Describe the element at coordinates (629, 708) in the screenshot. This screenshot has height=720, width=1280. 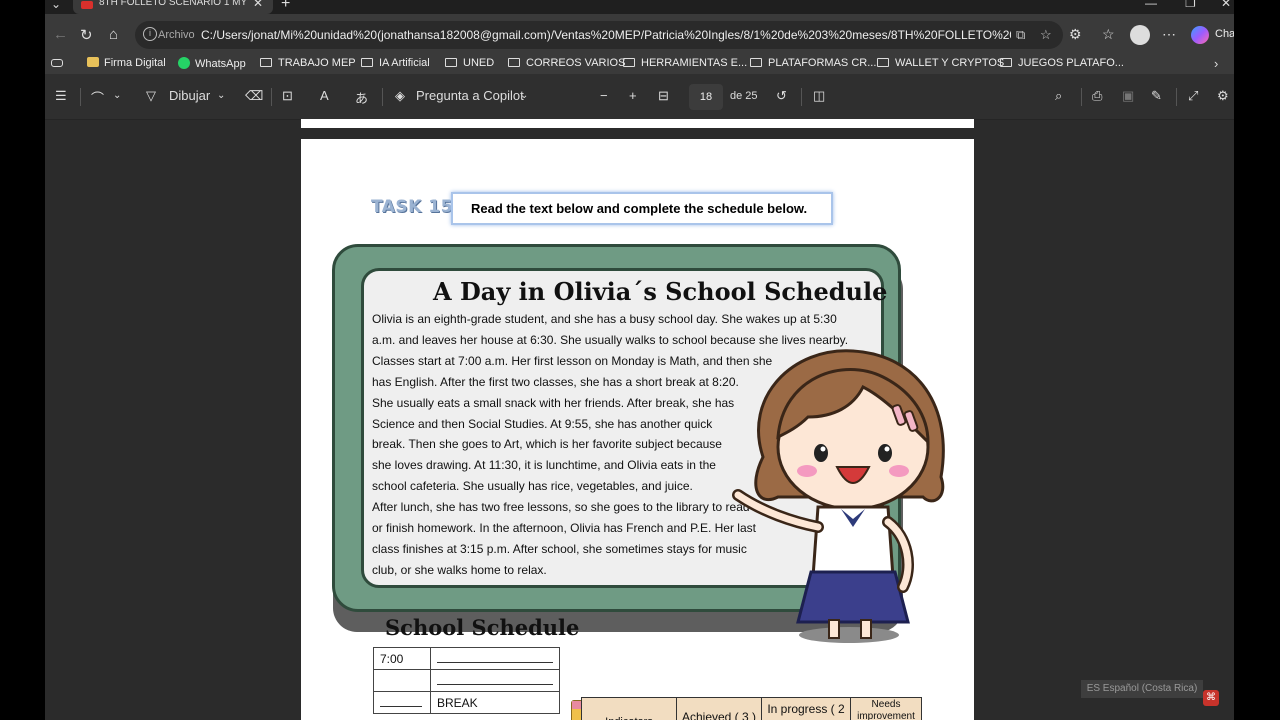
I see `rubric-header-indicators: Indicators` at that location.